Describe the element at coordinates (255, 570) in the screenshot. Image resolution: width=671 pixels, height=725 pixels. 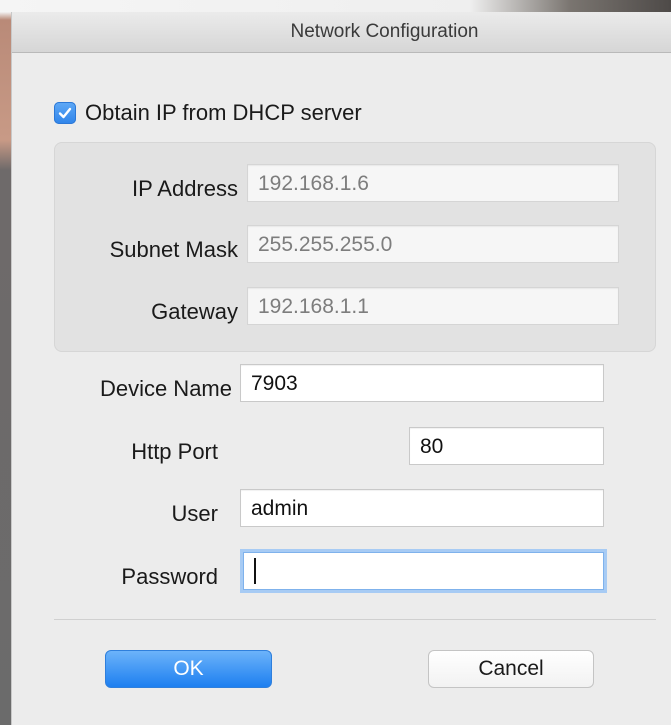
I see `text-cursor` at that location.